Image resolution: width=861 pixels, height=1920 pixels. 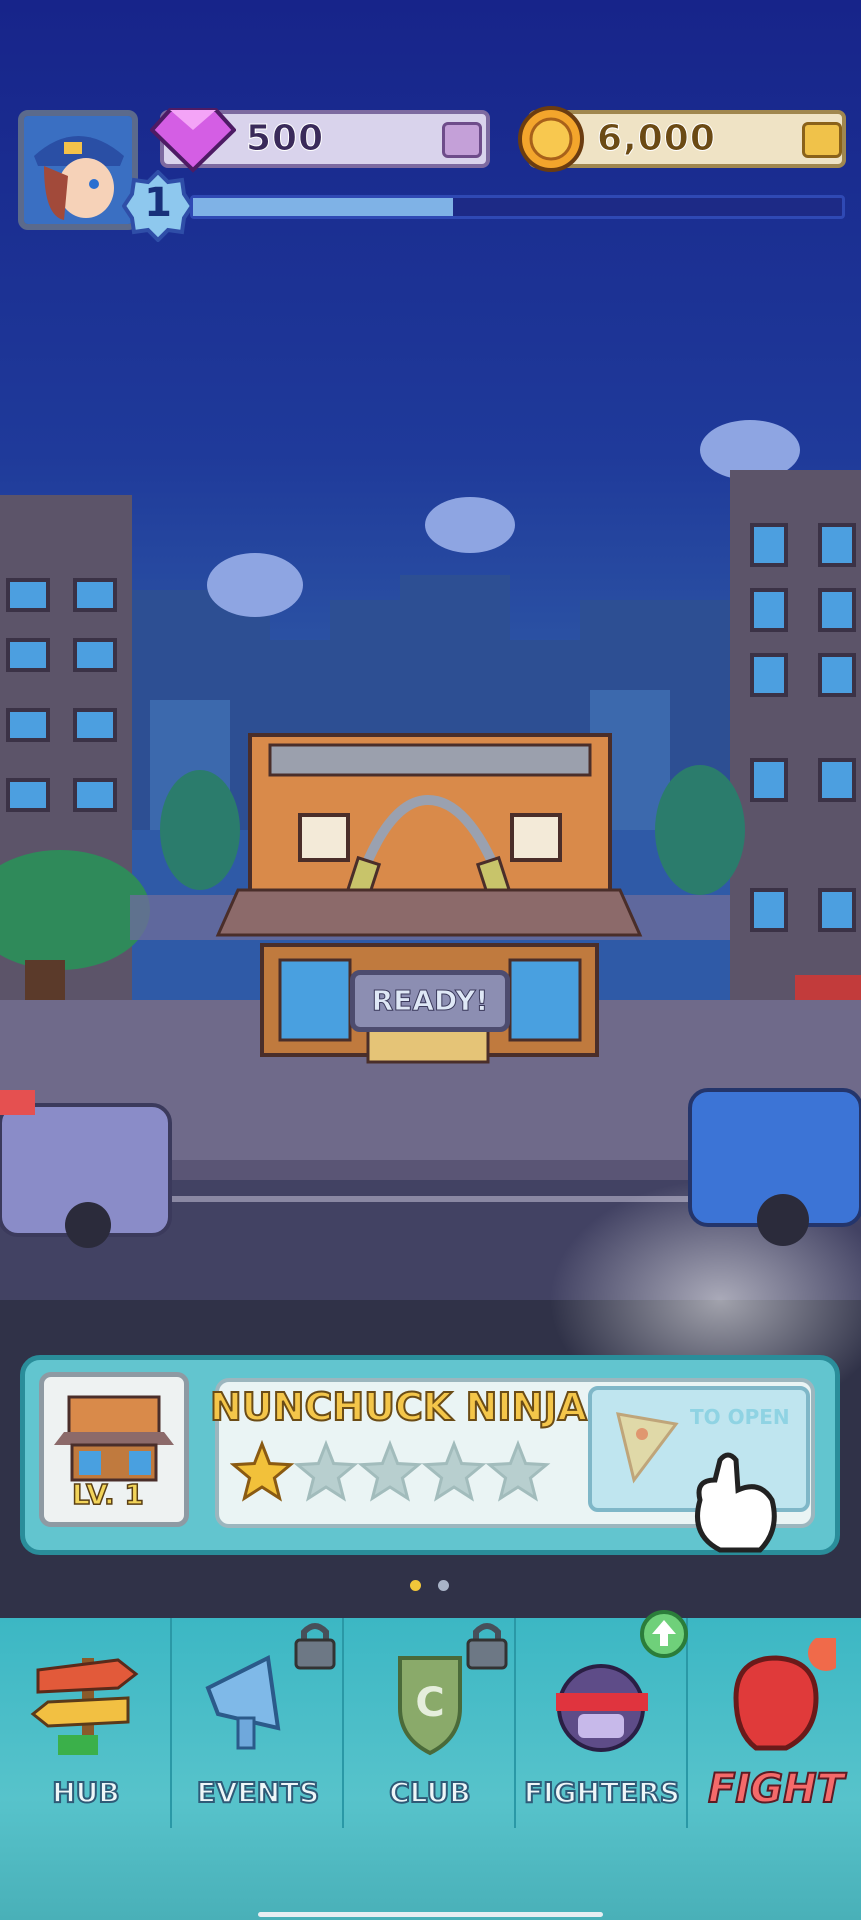 I want to click on page-dot-active, so click(x=415, y=1585).